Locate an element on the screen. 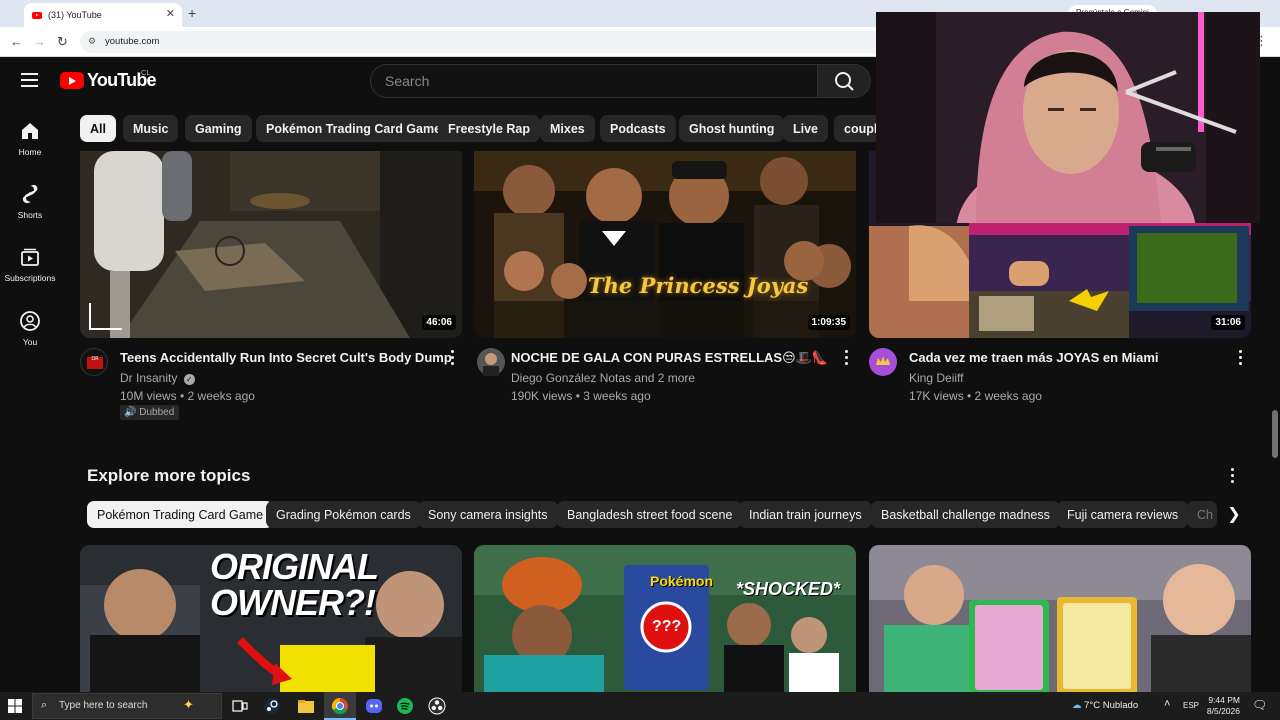 Image resolution: width=1280 pixels, height=720 pixels. dubbed-icon: 🔊 is located at coordinates (130, 412).